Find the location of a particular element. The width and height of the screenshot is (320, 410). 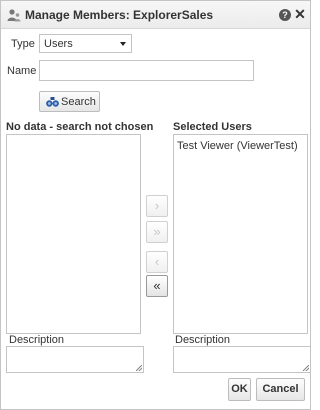

members-icon is located at coordinates (14, 15).